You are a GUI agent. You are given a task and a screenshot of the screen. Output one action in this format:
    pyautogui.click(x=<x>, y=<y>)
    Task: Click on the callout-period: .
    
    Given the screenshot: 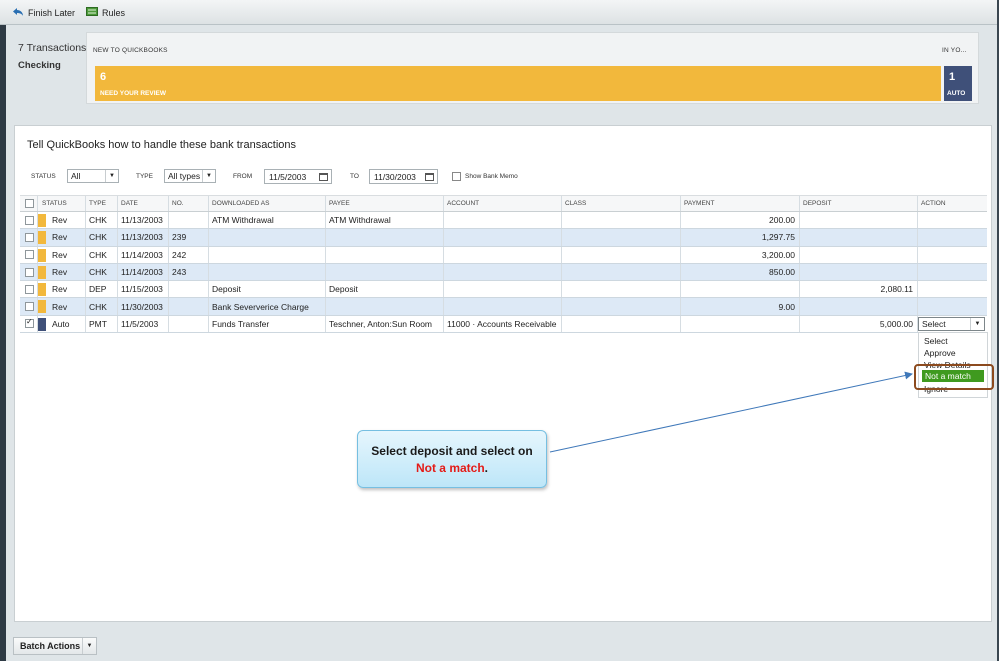 What is the action you would take?
    pyautogui.click(x=486, y=468)
    